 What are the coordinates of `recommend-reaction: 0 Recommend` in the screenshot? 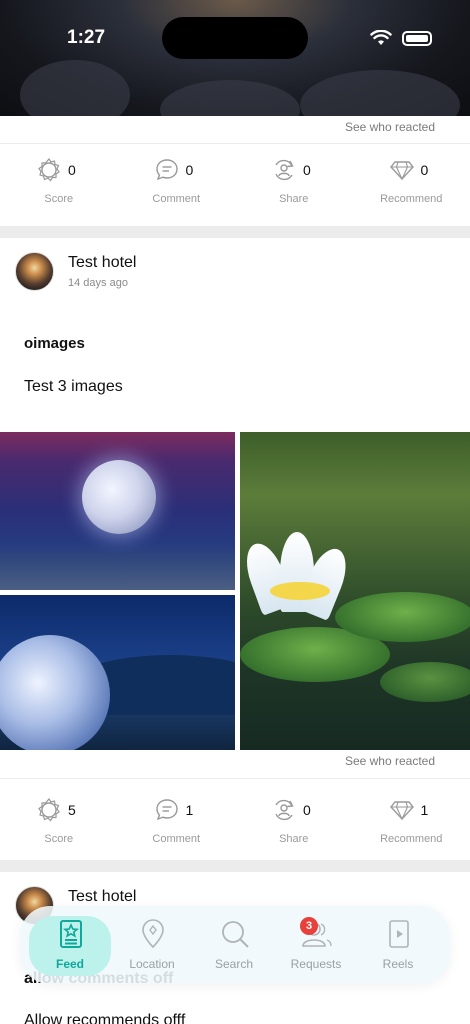 It's located at (411, 180).